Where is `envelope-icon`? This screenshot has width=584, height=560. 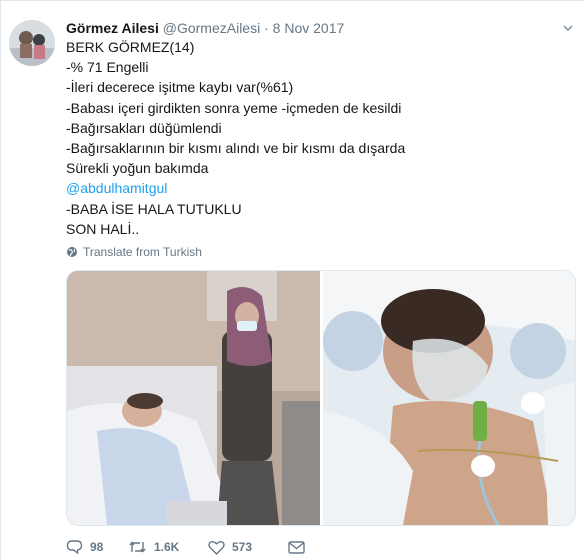
envelope-icon is located at coordinates (296, 547).